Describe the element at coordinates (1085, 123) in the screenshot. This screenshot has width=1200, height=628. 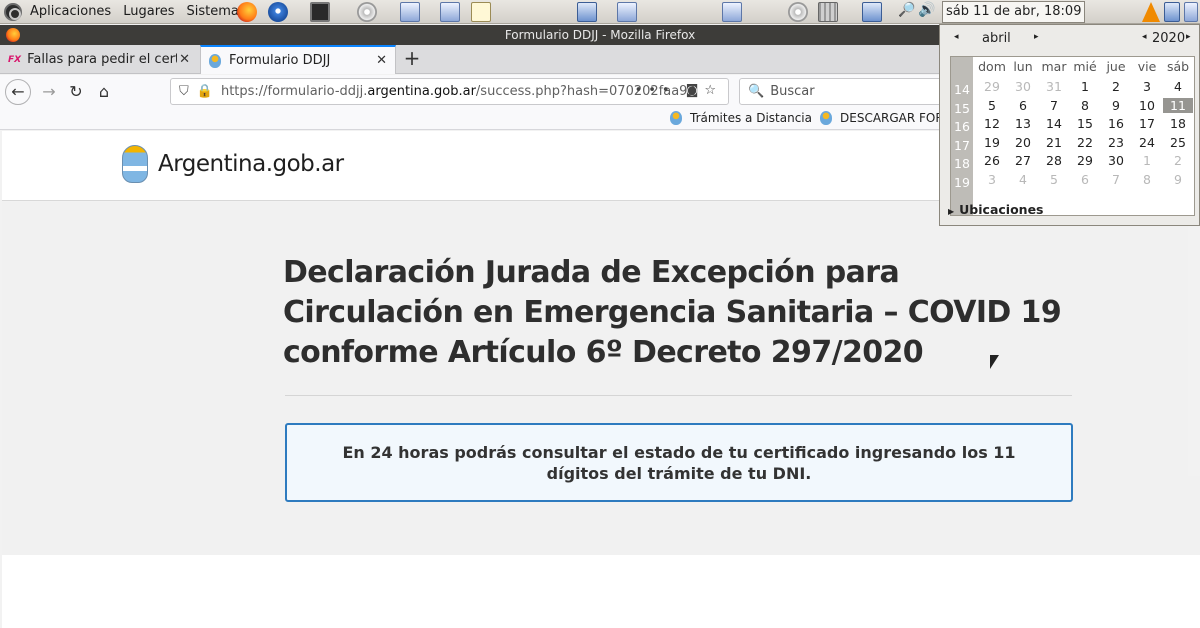
I see `calendar-day: 15` at that location.